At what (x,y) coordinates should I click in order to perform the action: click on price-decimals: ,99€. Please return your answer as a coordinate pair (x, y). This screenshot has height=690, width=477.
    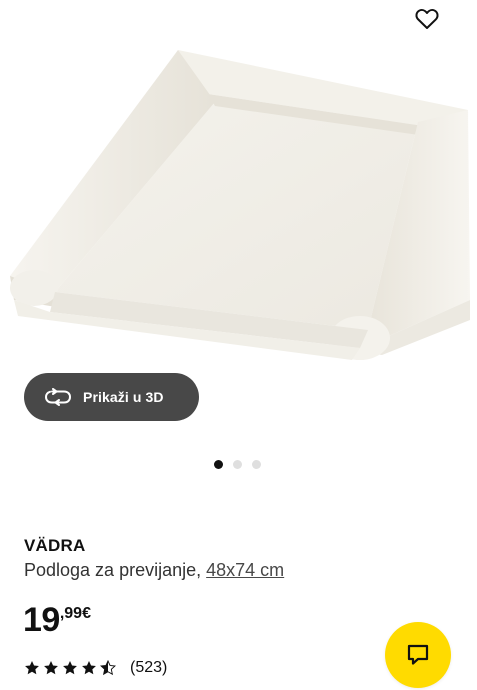
    Looking at the image, I should click on (75, 613).